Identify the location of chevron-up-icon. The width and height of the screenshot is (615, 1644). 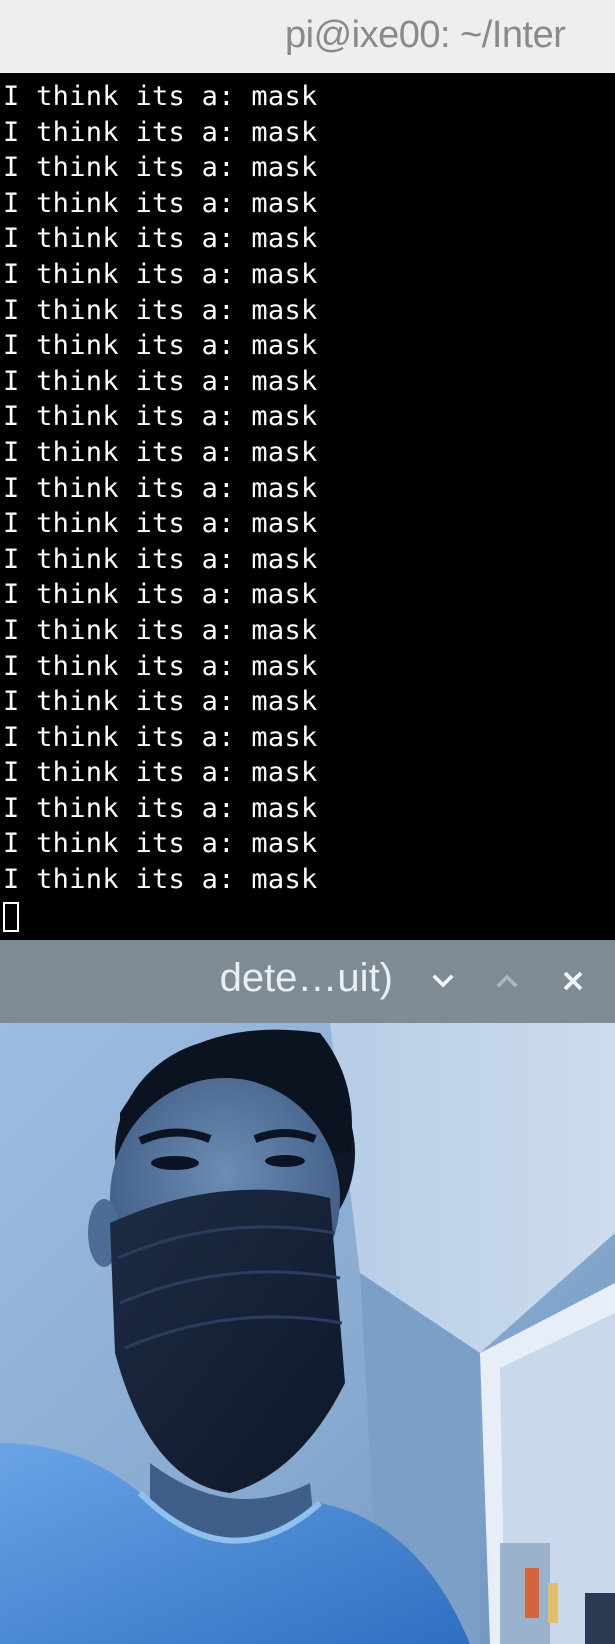
(507, 981).